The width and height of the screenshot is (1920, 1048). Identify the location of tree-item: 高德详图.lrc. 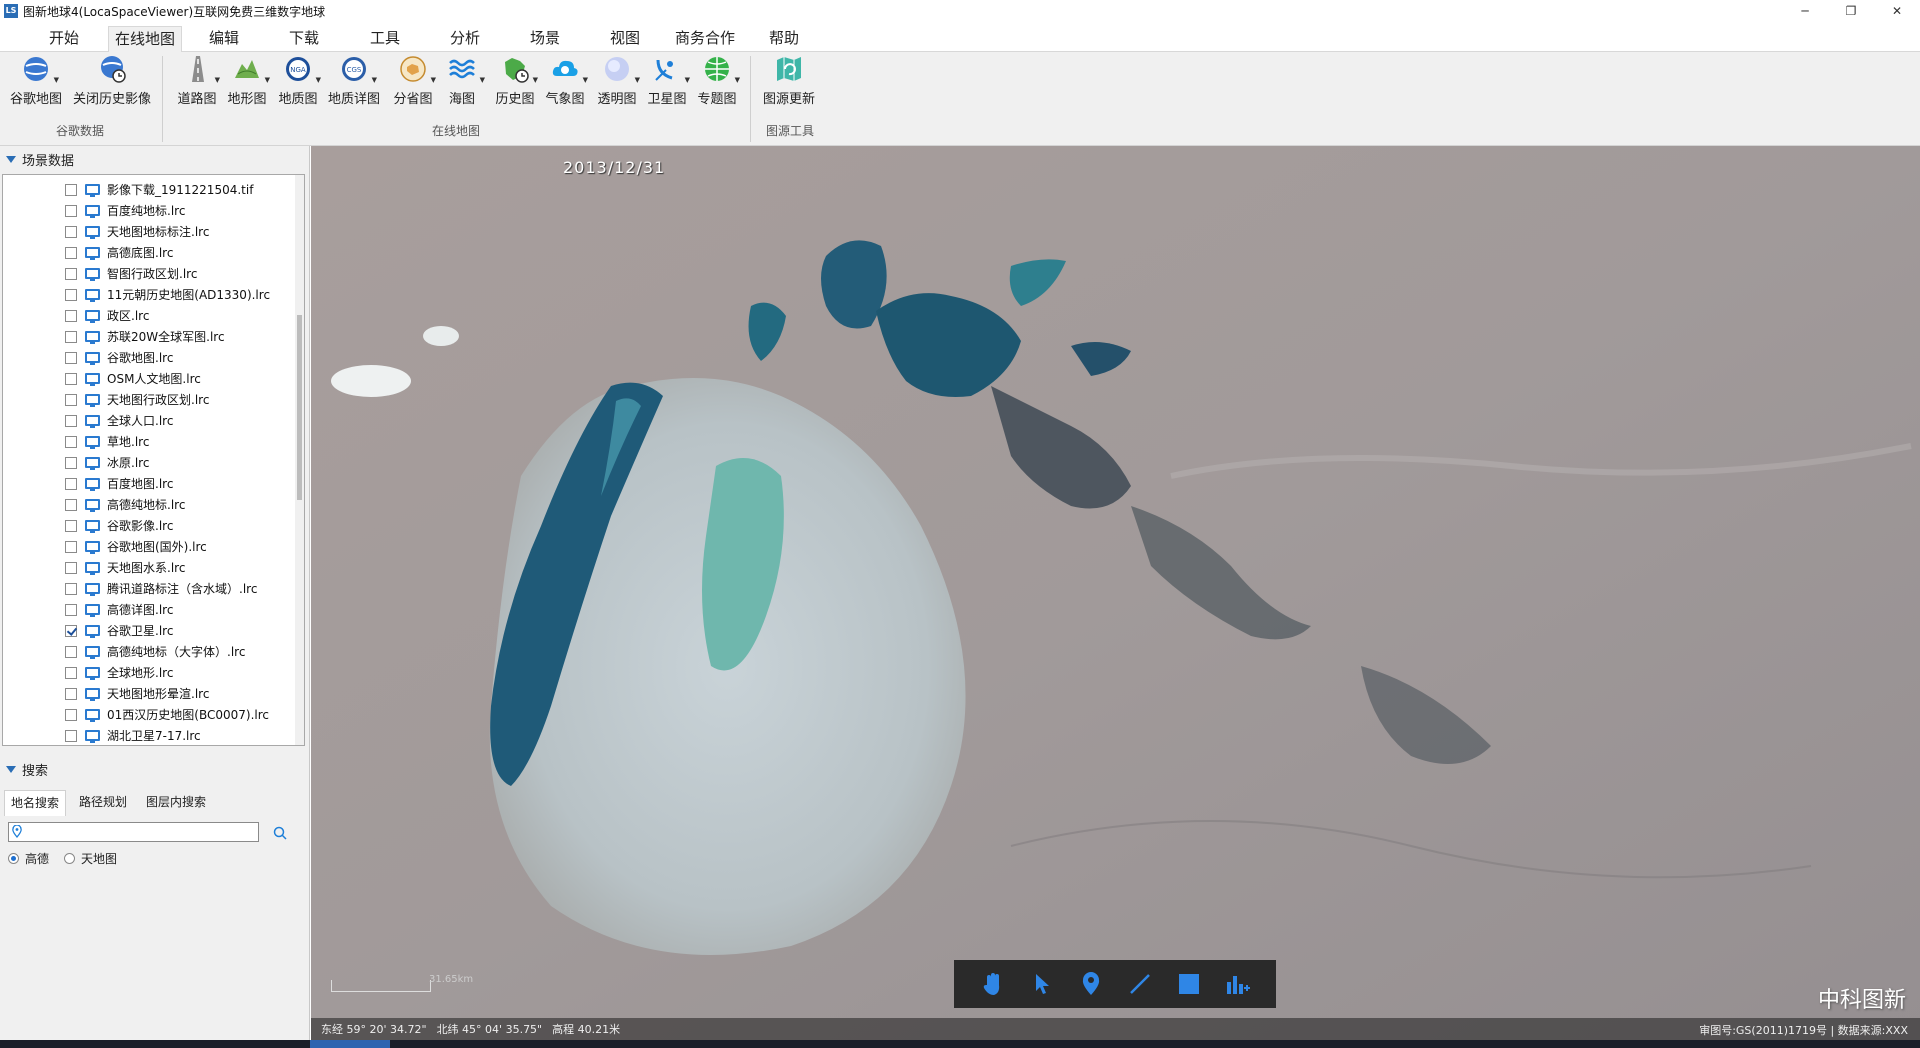
(119, 609).